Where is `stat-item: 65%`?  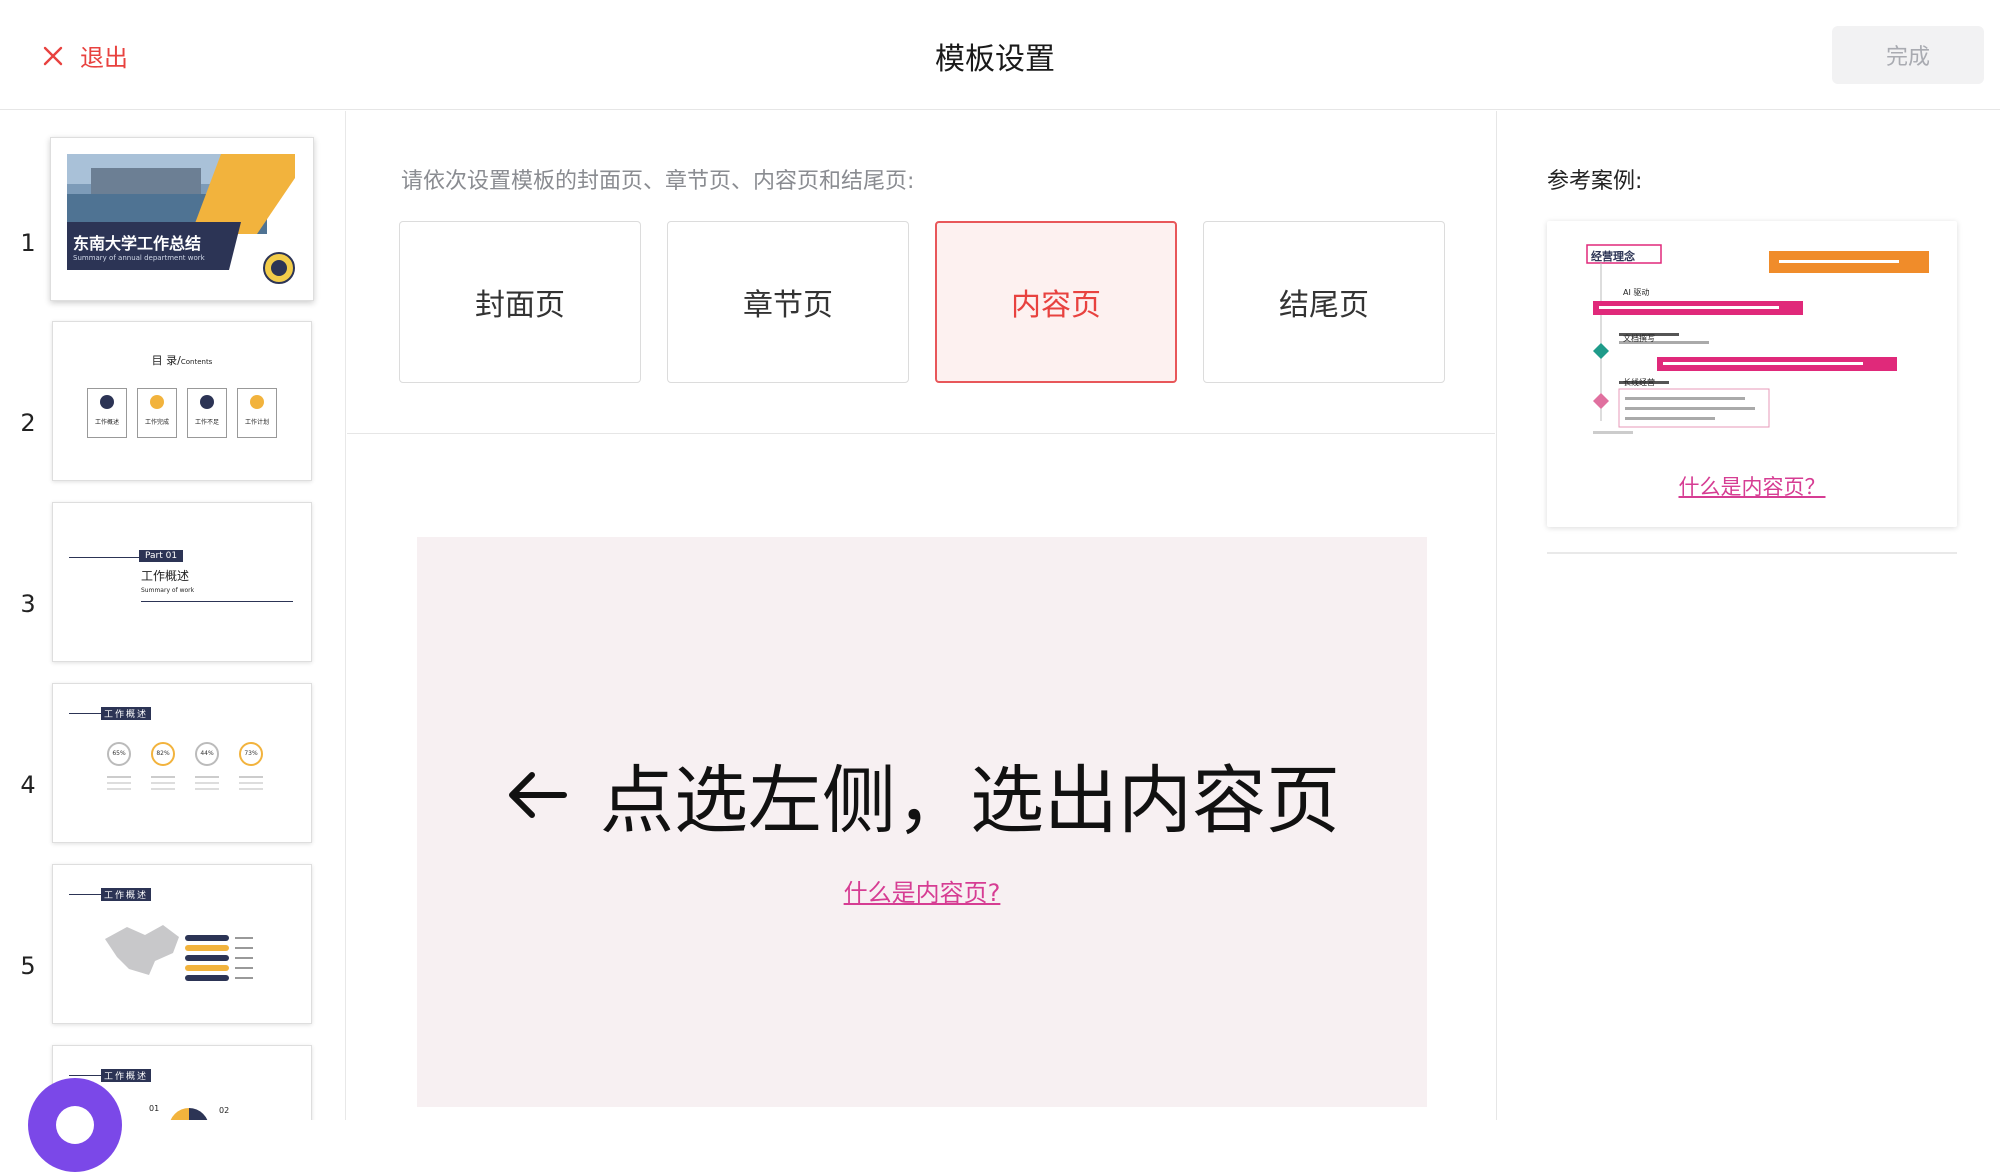 stat-item: 65% is located at coordinates (120, 766).